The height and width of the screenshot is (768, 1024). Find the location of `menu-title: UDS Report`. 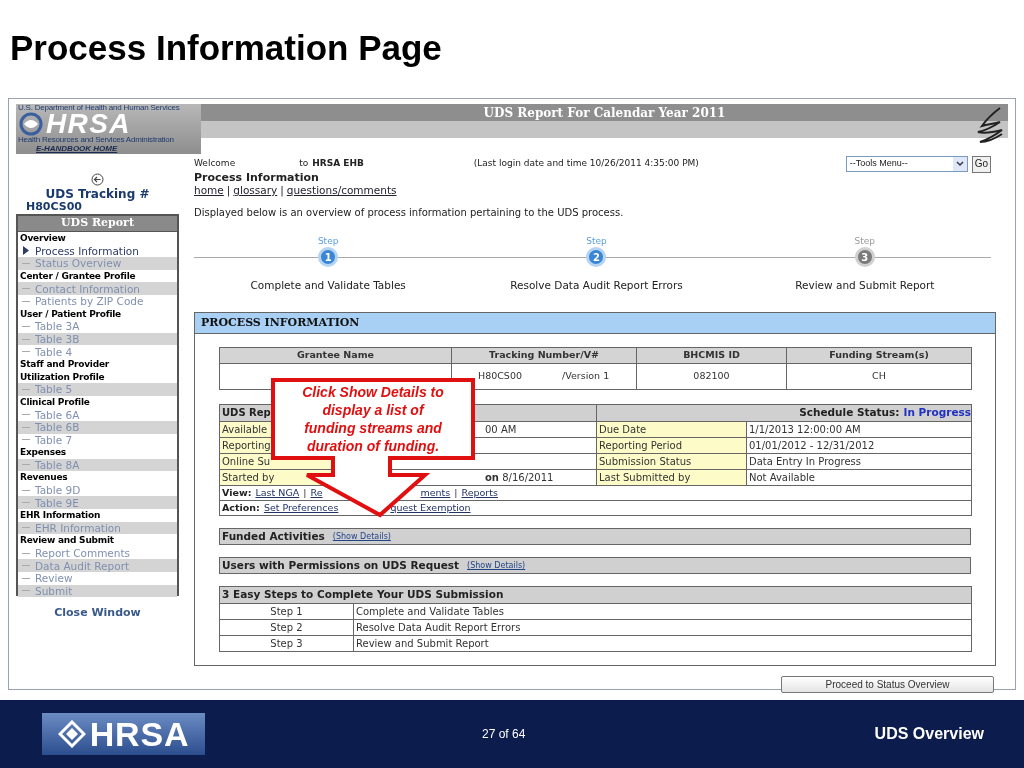

menu-title: UDS Report is located at coordinates (97, 223).